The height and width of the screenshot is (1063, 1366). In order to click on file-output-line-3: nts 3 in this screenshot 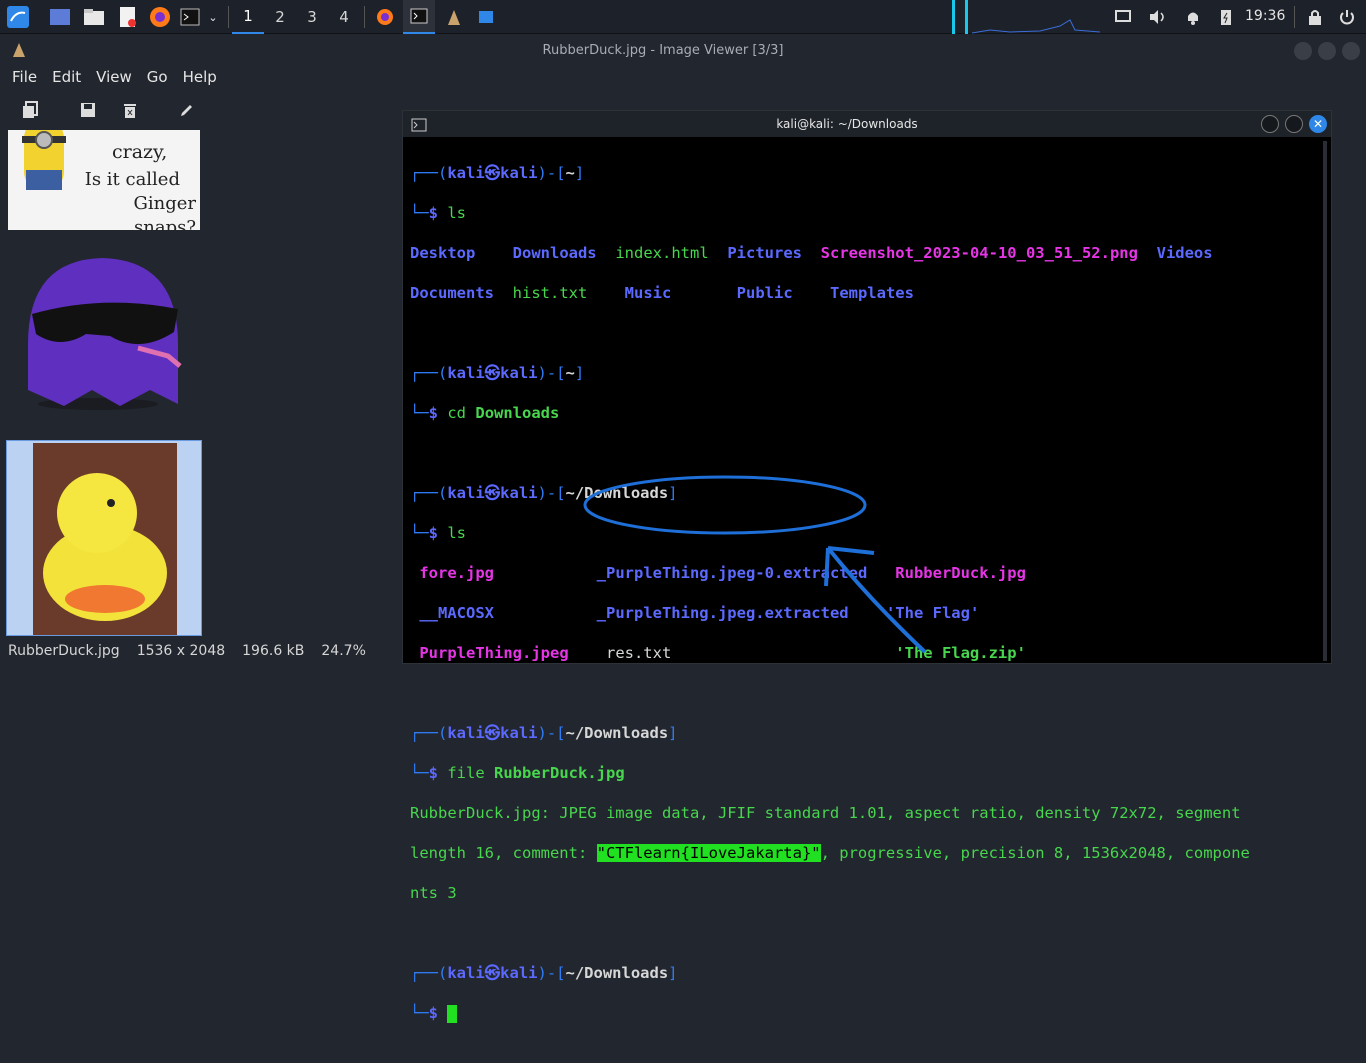, I will do `click(433, 893)`.